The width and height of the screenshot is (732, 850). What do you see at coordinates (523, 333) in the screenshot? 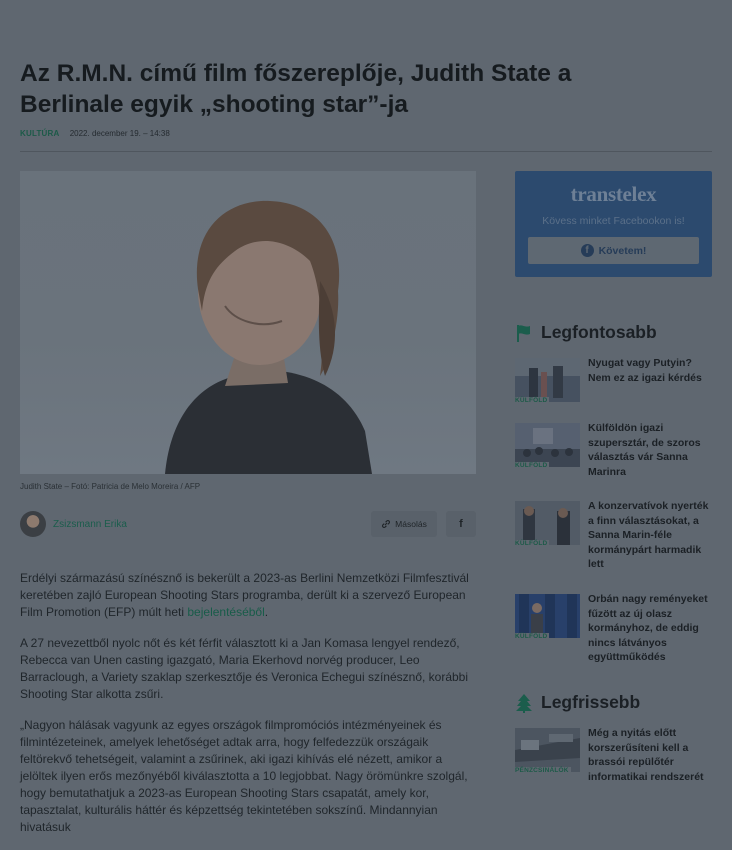
I see `flag-icon` at bounding box center [523, 333].